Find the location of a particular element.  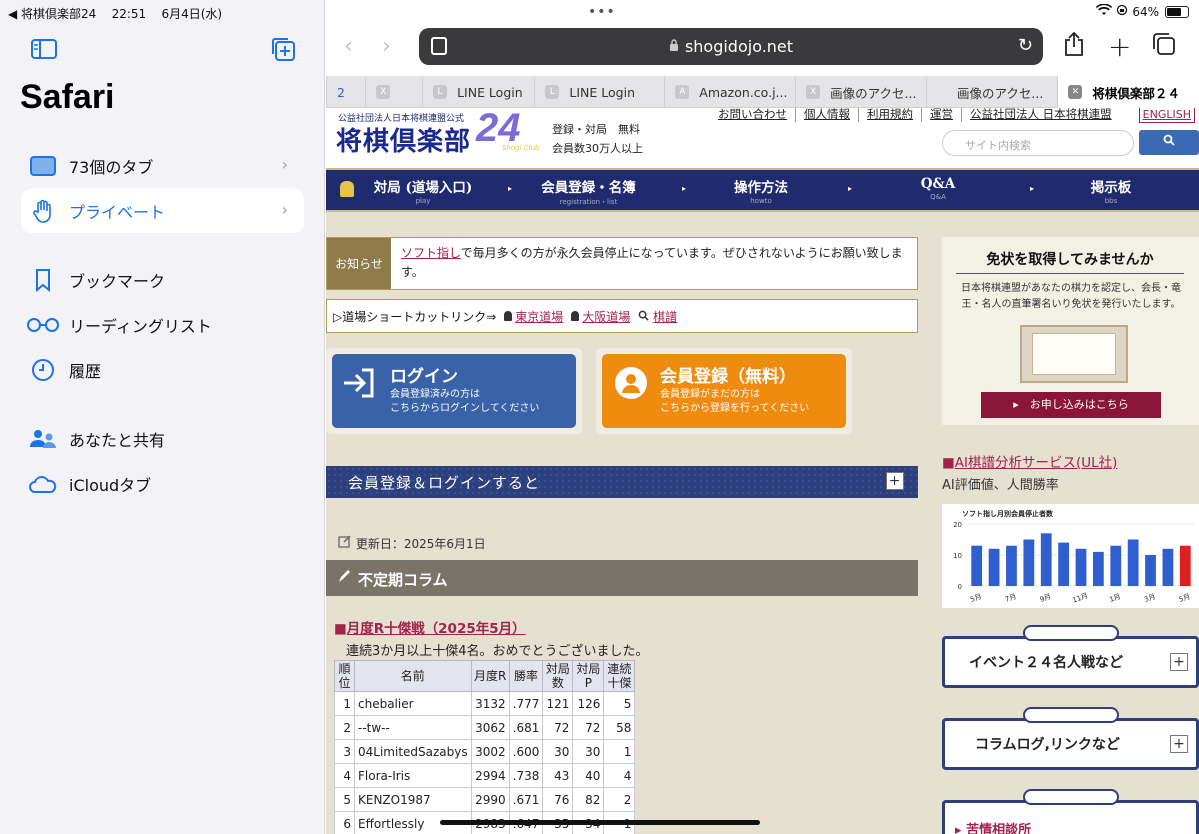

sidebar-item-private: プライベート › is located at coordinates (162, 211).